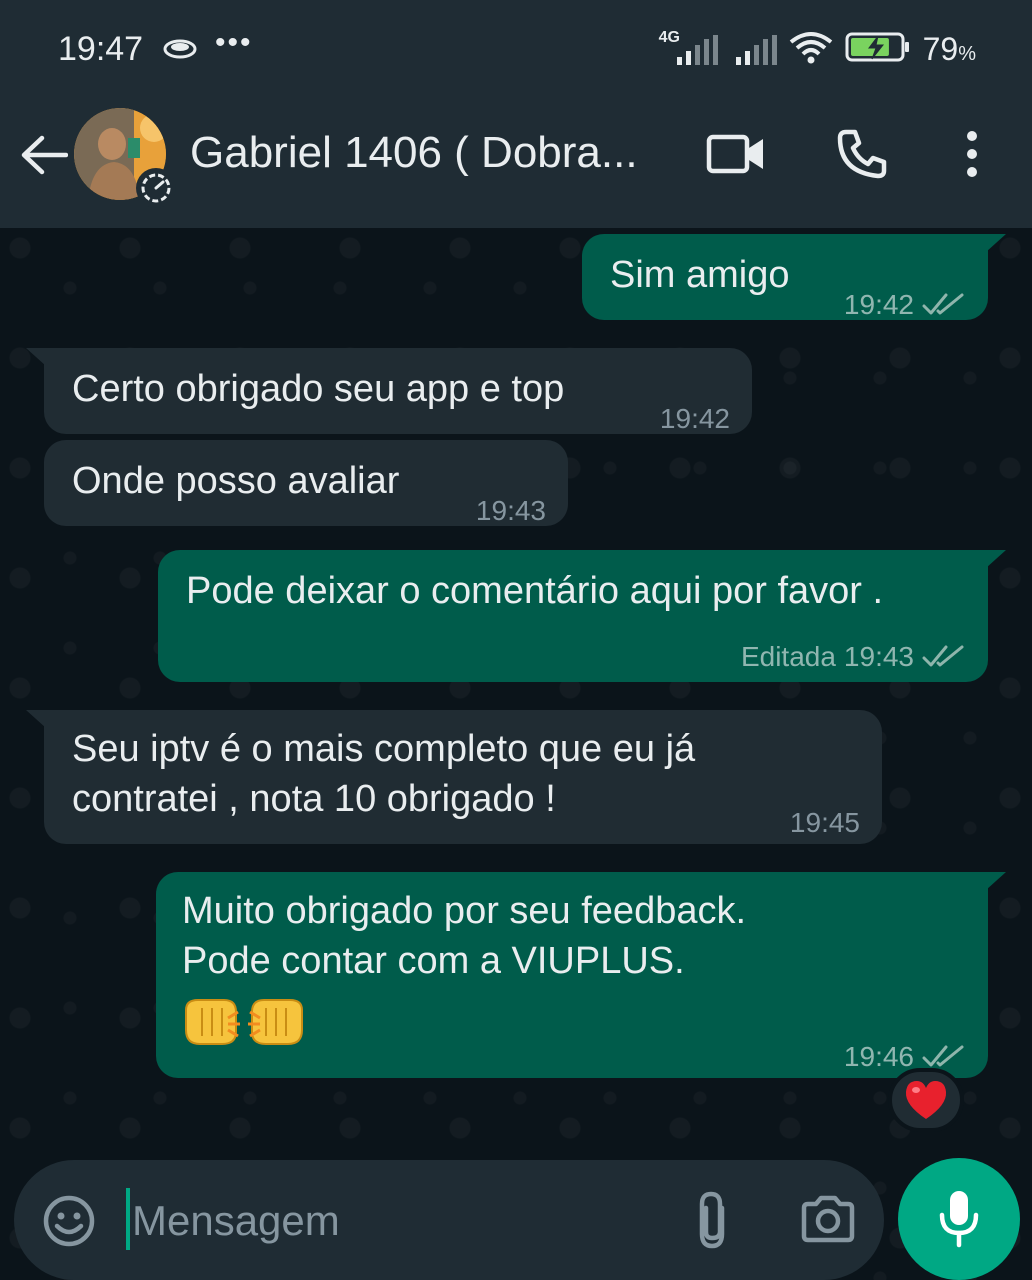 This screenshot has width=1032, height=1280. I want to click on status-bar: 19:47 ••• 4G 79%, so click(516, 50).